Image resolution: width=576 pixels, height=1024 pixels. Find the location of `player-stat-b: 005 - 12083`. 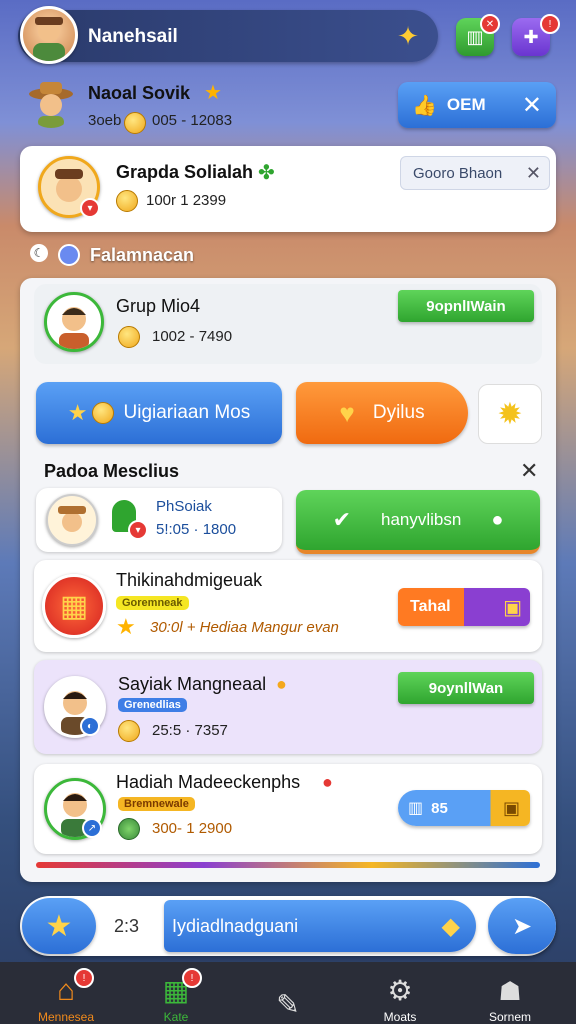

player-stat-b: 005 - 12083 is located at coordinates (192, 120).